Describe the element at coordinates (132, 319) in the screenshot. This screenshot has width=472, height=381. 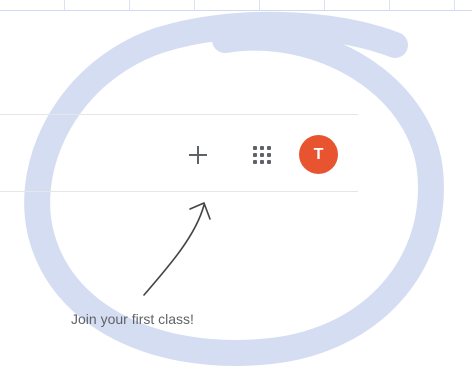
I see `join-first-class-hint: Join your first class!` at that location.